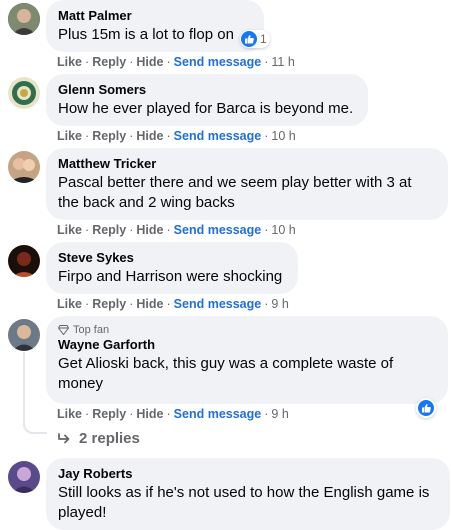  I want to click on timestamp: 11 h, so click(282, 62).